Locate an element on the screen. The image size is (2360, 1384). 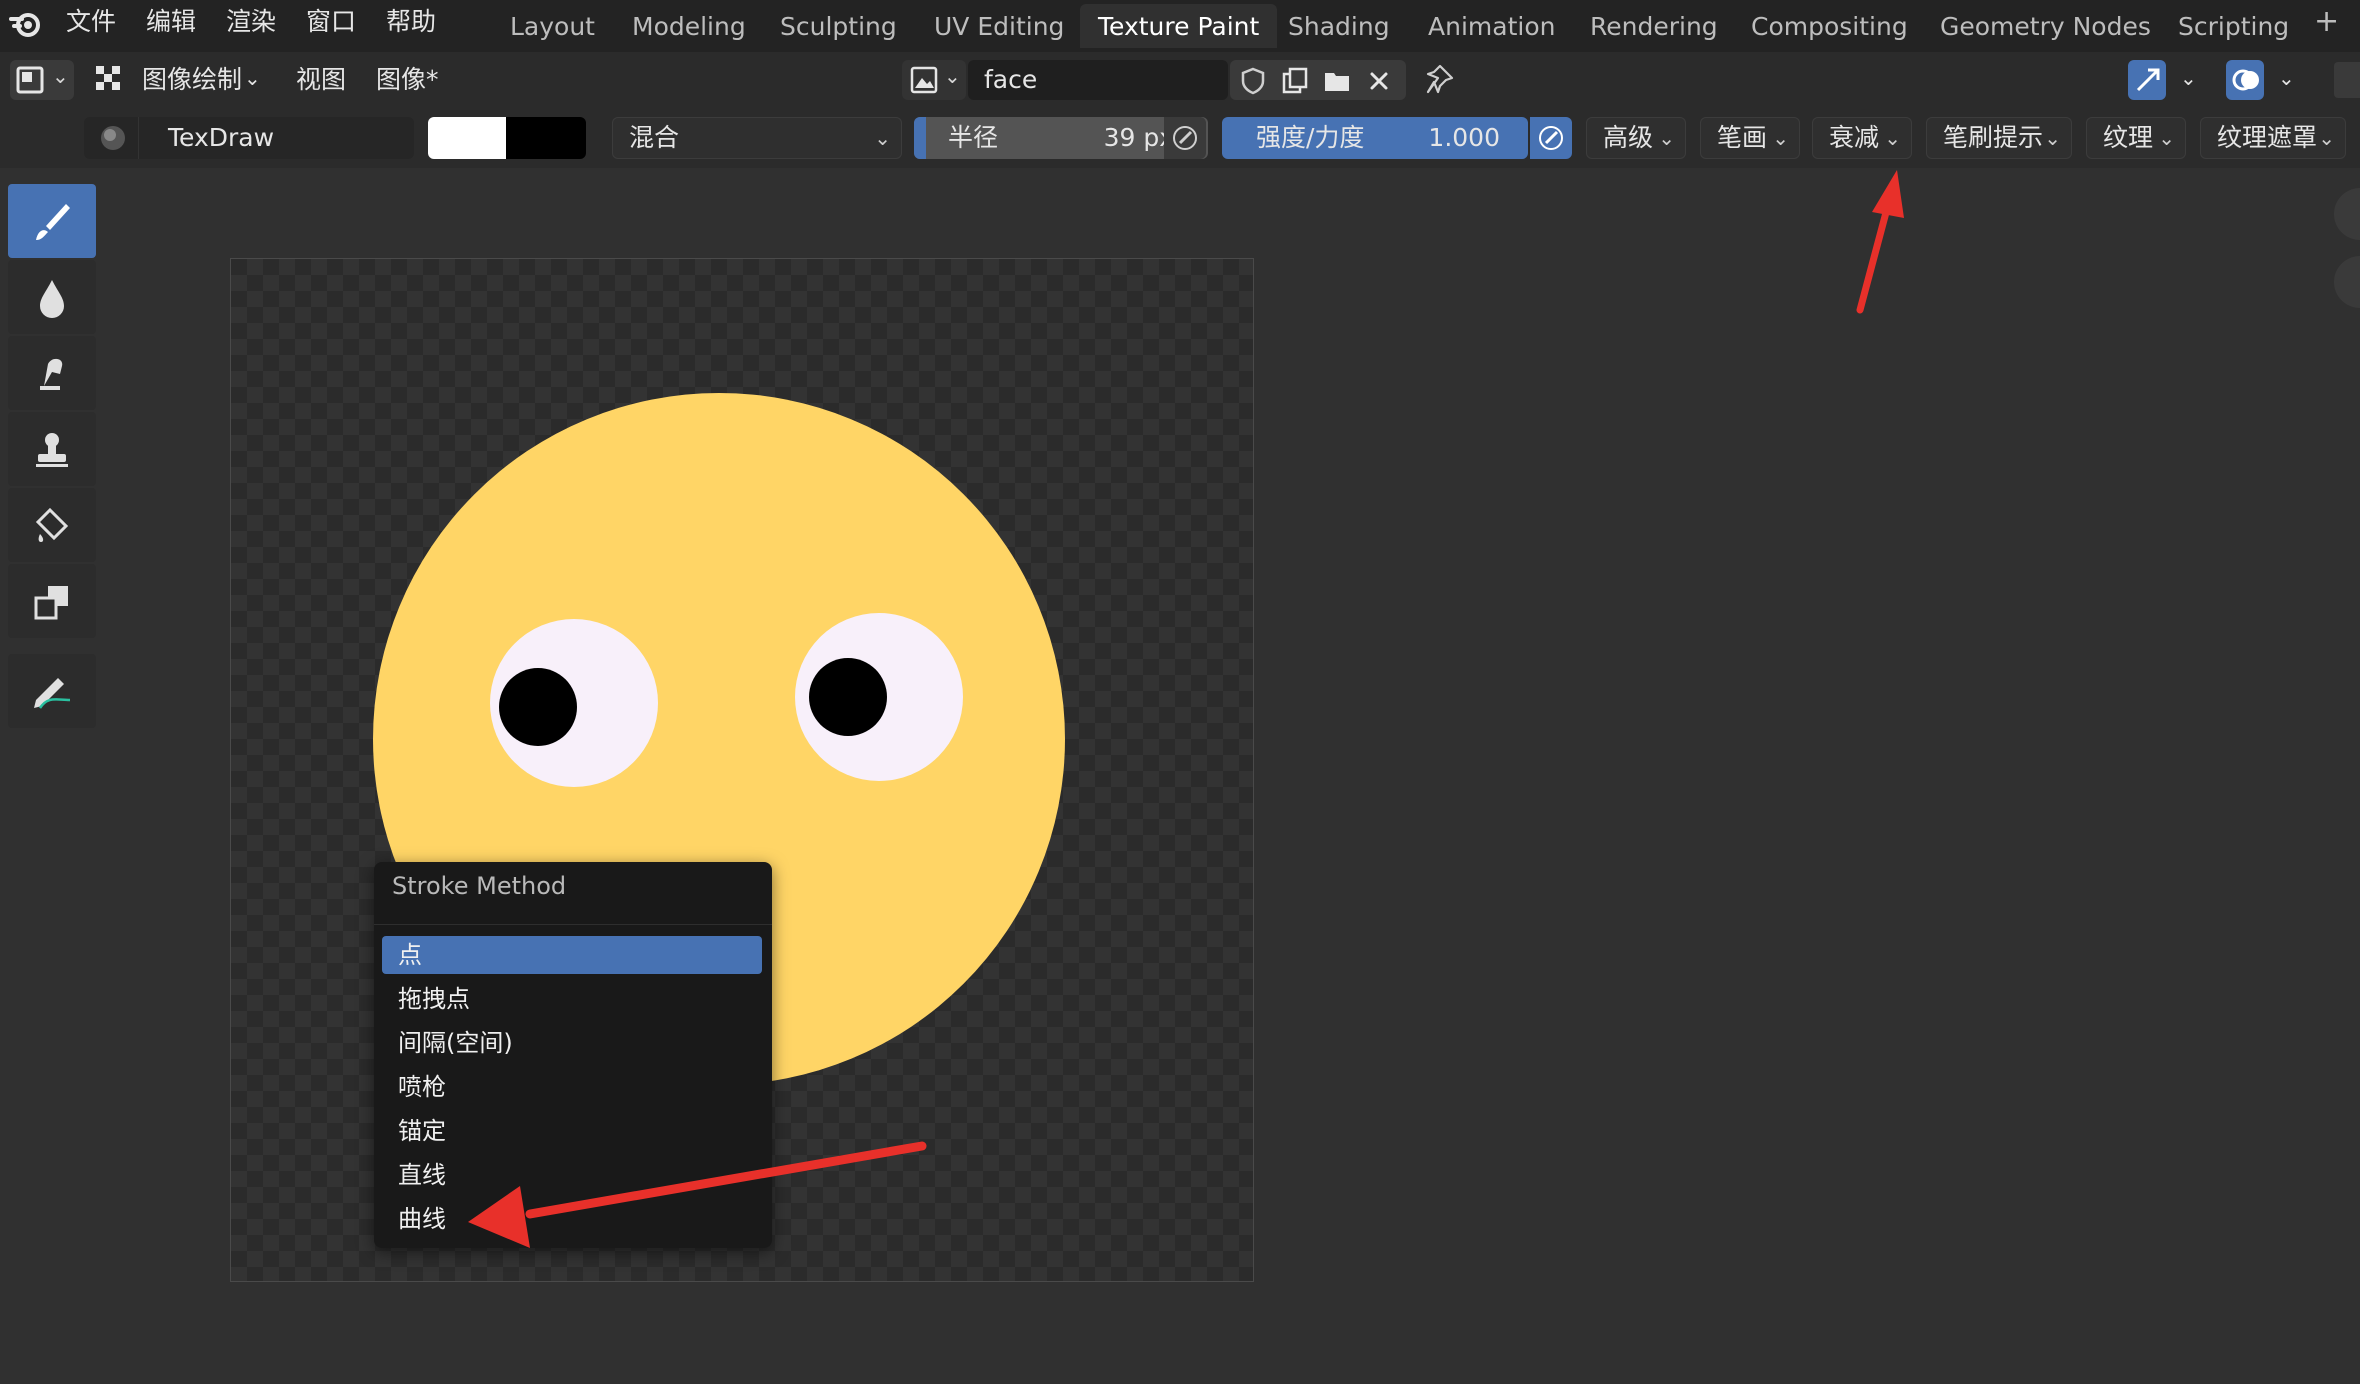
menu-window: 窗口 is located at coordinates (331, 26).